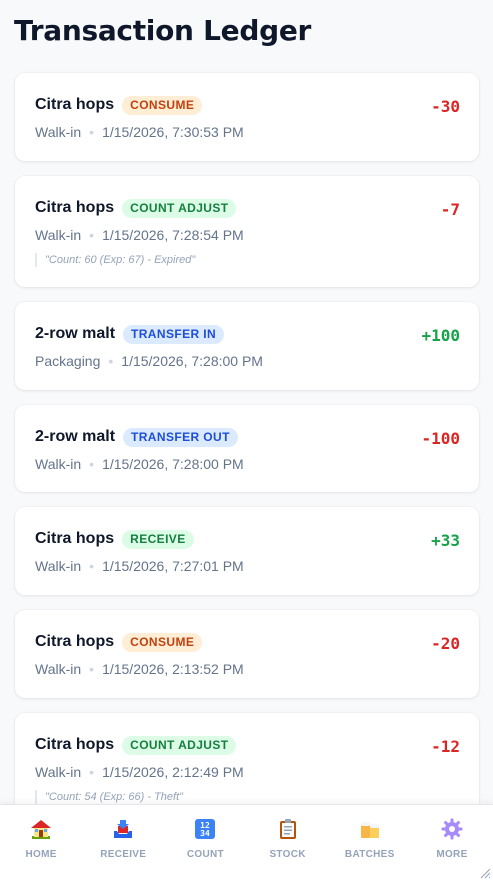  I want to click on quantity-change: -100, so click(440, 438).